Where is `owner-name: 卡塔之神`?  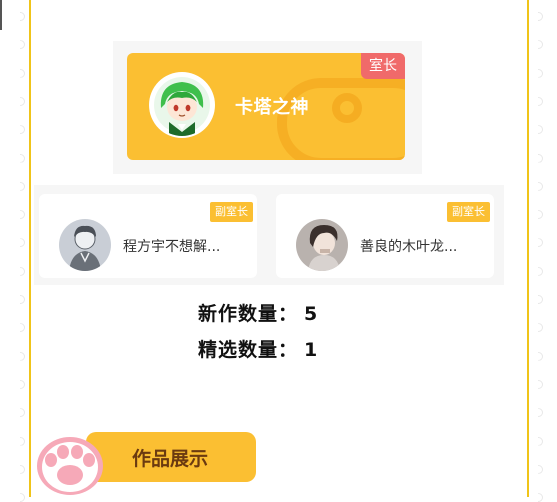
owner-name: 卡塔之神 is located at coordinates (272, 106).